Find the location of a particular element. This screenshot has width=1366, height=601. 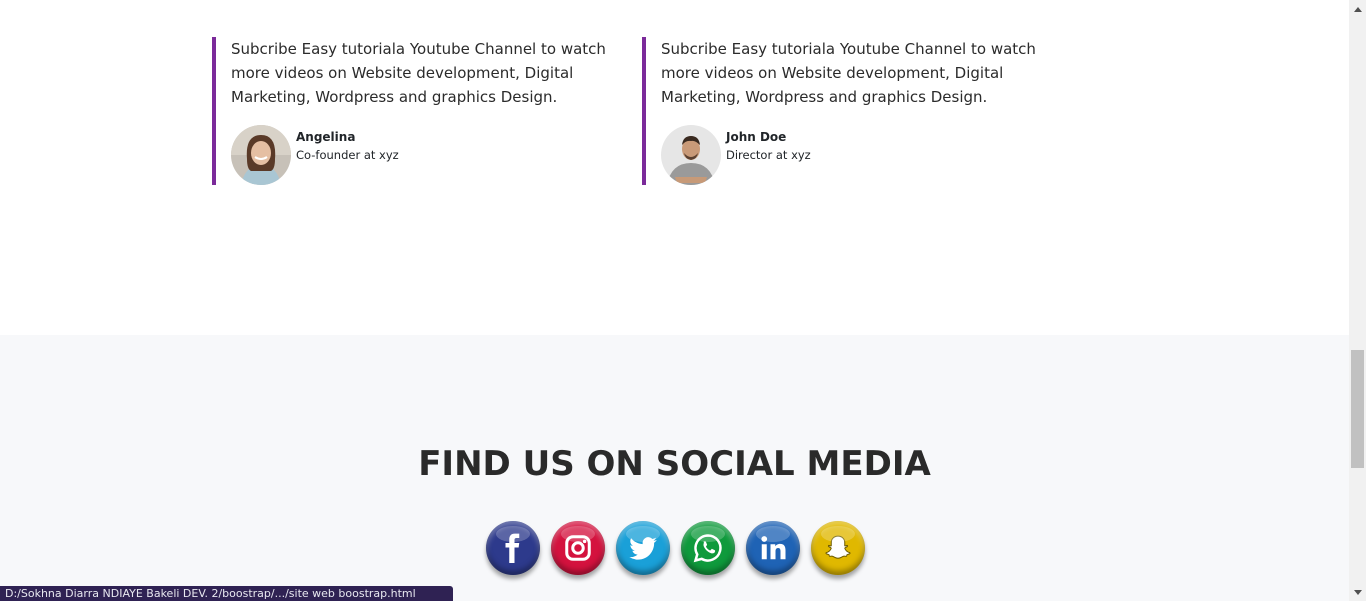

testimonial-author: Angelina Co-founder at xyz is located at coordinates (315, 155).